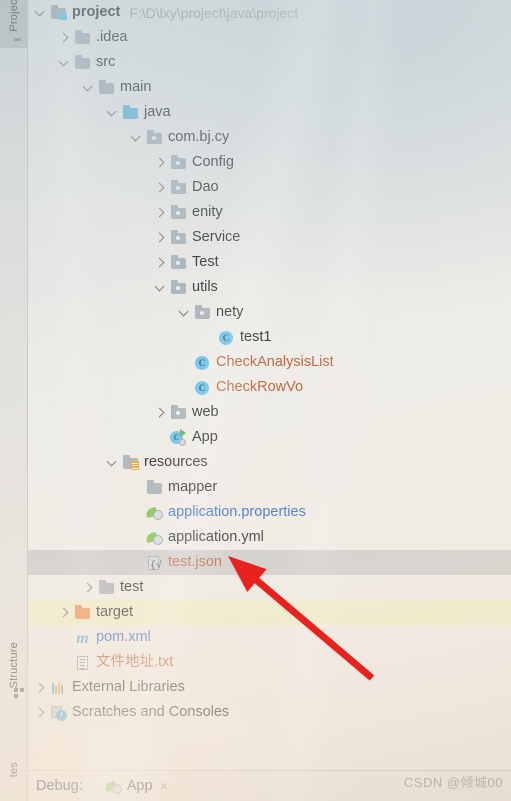  Describe the element at coordinates (82, 638) in the screenshot. I see `maven-icon: m` at that location.